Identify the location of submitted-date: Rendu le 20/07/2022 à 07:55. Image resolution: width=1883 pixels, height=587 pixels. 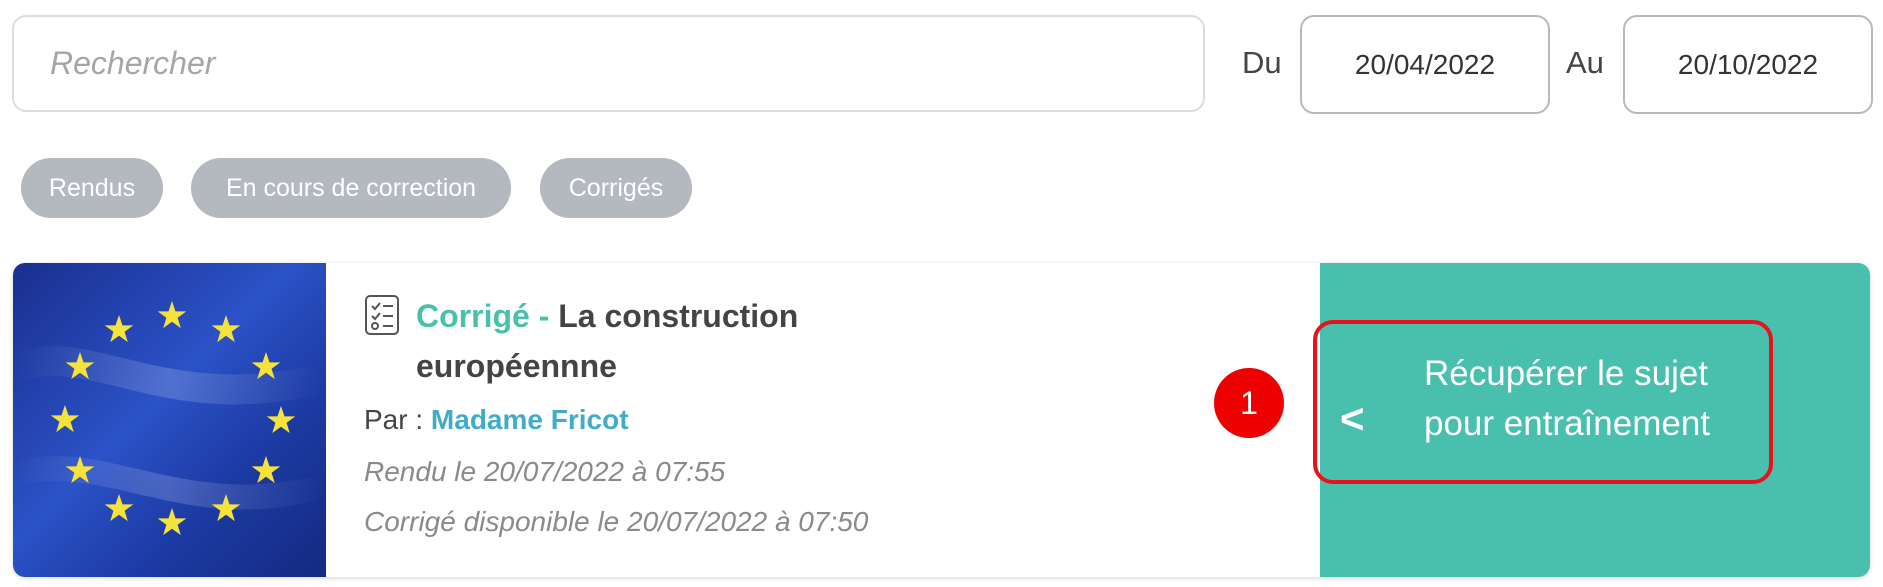
(545, 471).